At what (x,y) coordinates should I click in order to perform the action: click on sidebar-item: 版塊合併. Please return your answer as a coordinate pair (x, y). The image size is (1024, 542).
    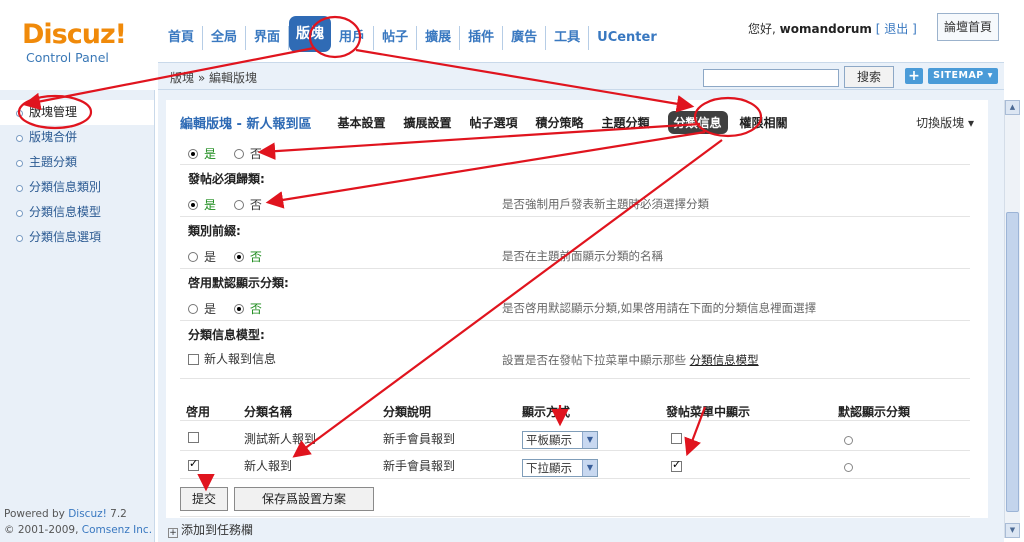
    Looking at the image, I should click on (77, 137).